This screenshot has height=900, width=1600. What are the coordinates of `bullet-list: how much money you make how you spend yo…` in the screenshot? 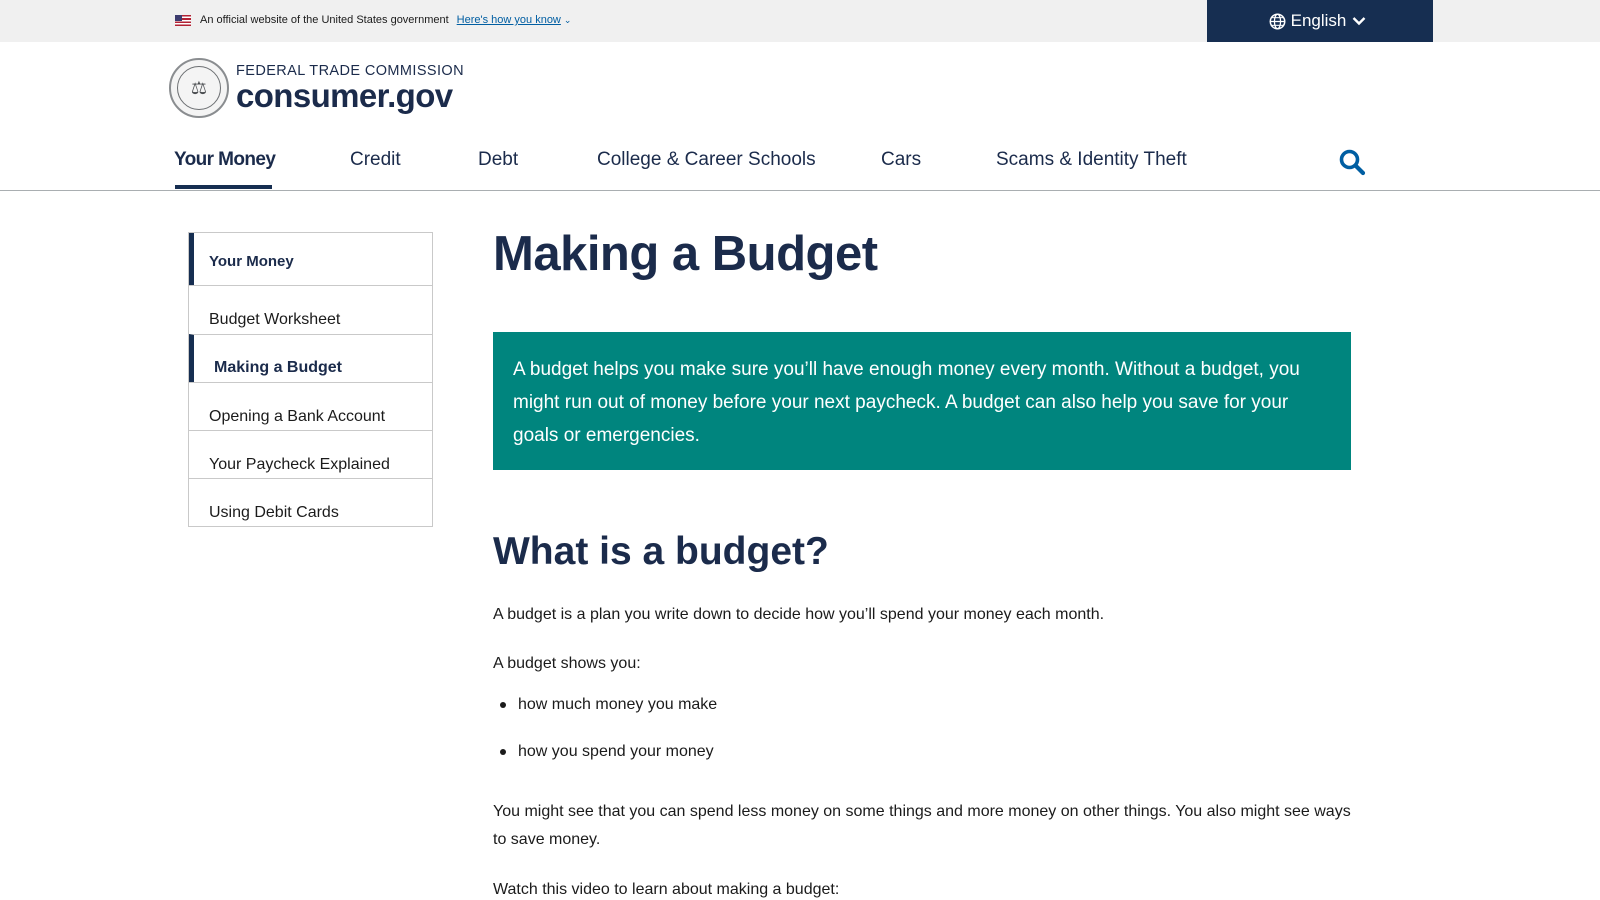 It's located at (605, 741).